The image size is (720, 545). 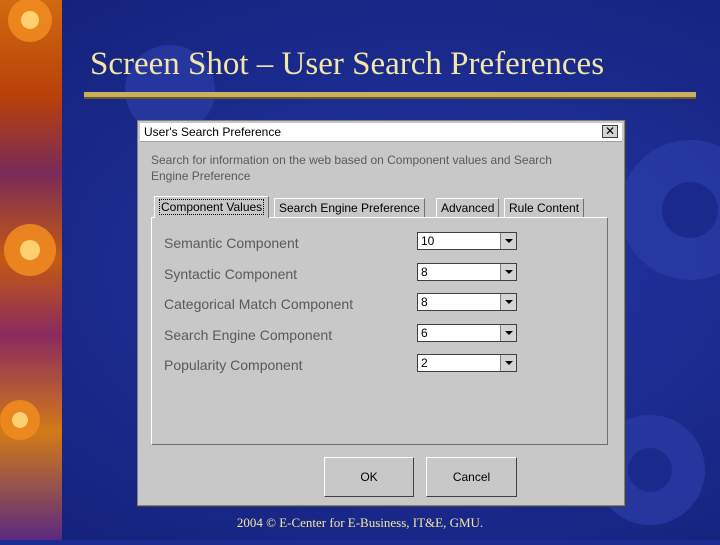 What do you see at coordinates (390, 98) in the screenshot?
I see `title-rule-shadow` at bounding box center [390, 98].